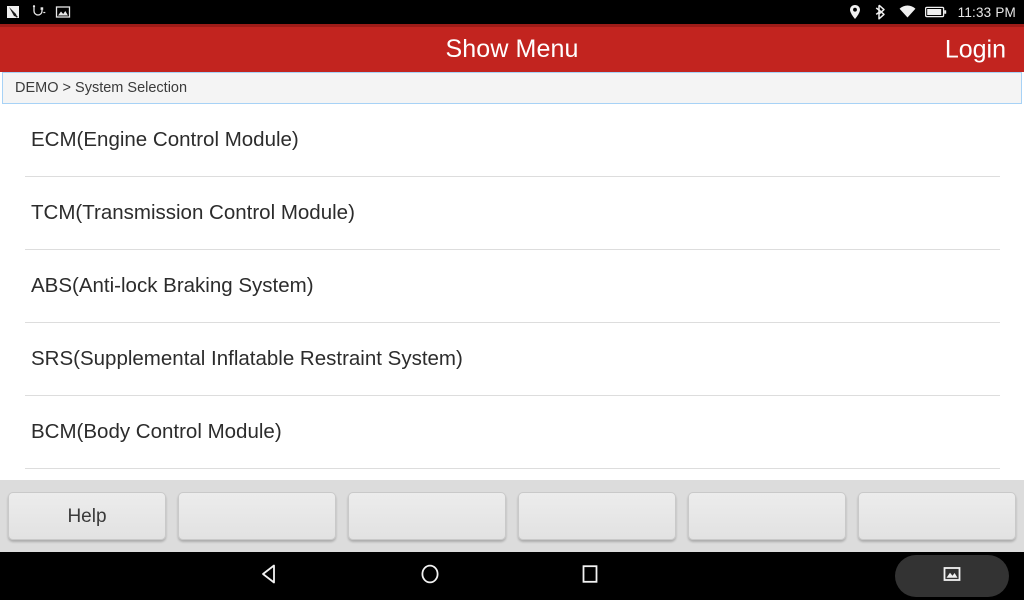 This screenshot has height=600, width=1024. I want to click on list-item: ABS(Anti-lock Braking System), so click(512, 286).